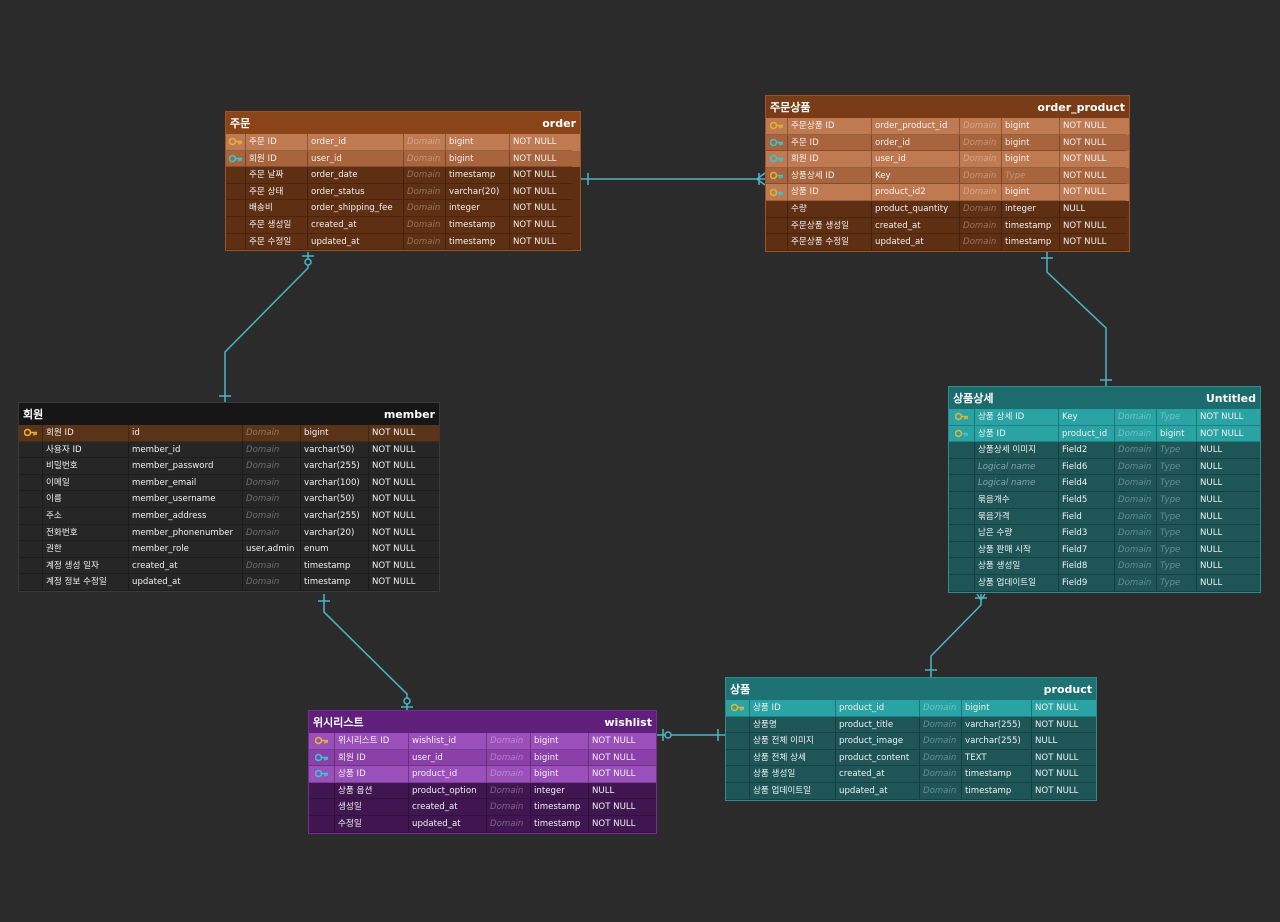  I want to click on table-row: 상품 판매 시작 Field7 Domain Type NULL, so click(1104, 550).